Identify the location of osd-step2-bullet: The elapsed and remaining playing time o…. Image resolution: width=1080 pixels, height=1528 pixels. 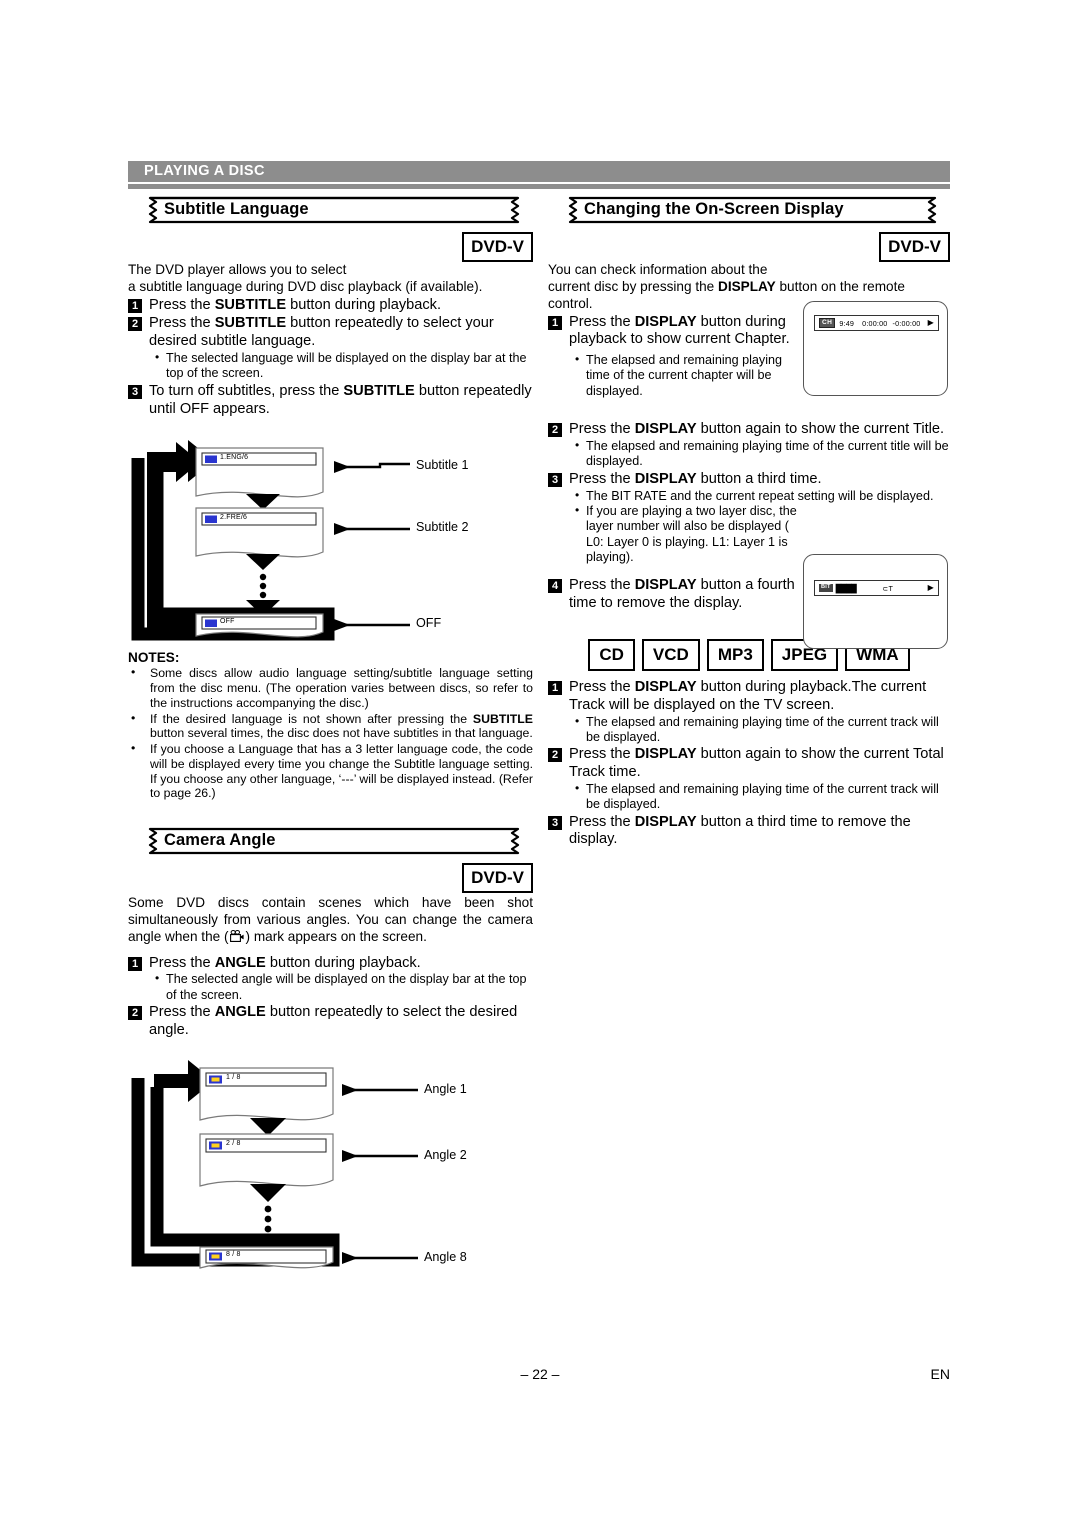
(762, 454).